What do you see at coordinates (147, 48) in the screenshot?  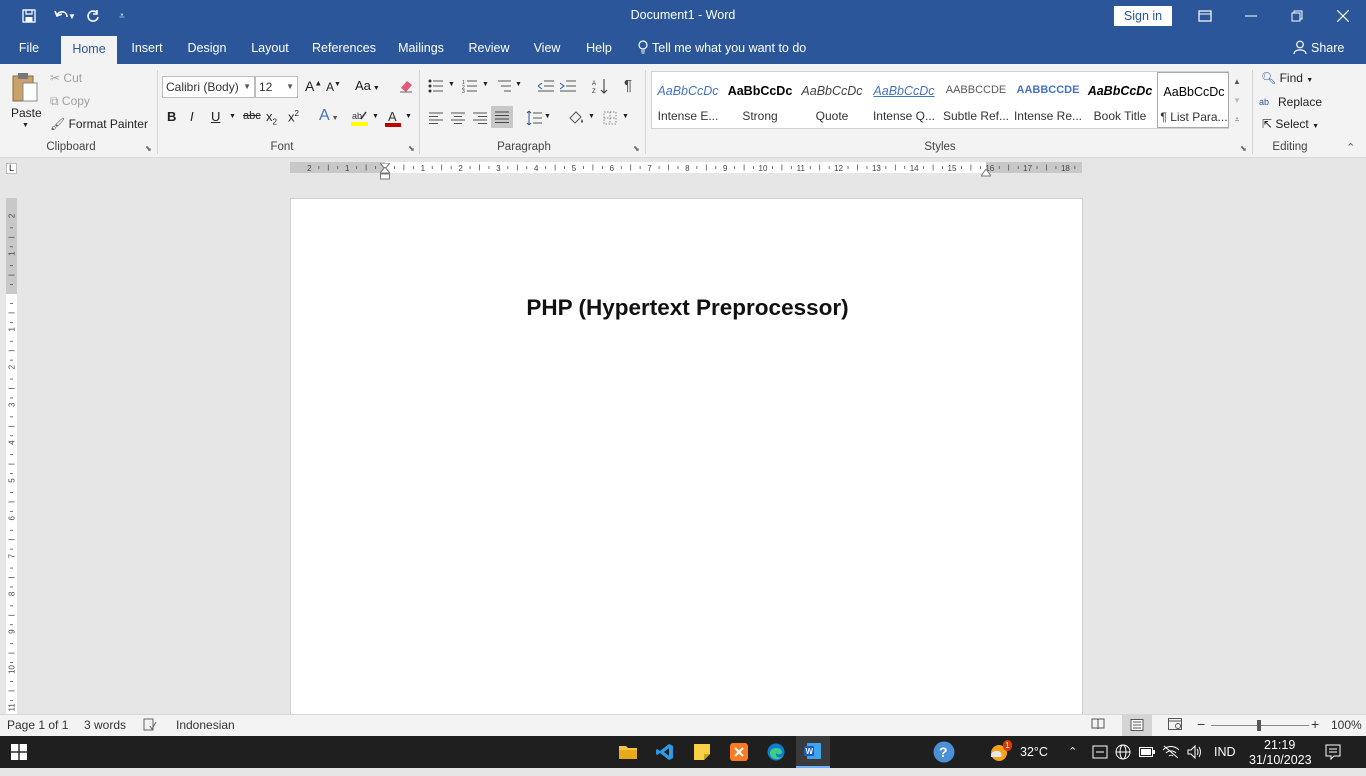 I see `tab-insert: Insert` at bounding box center [147, 48].